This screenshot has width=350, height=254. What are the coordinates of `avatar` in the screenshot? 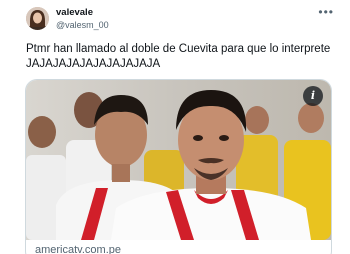 It's located at (37, 18).